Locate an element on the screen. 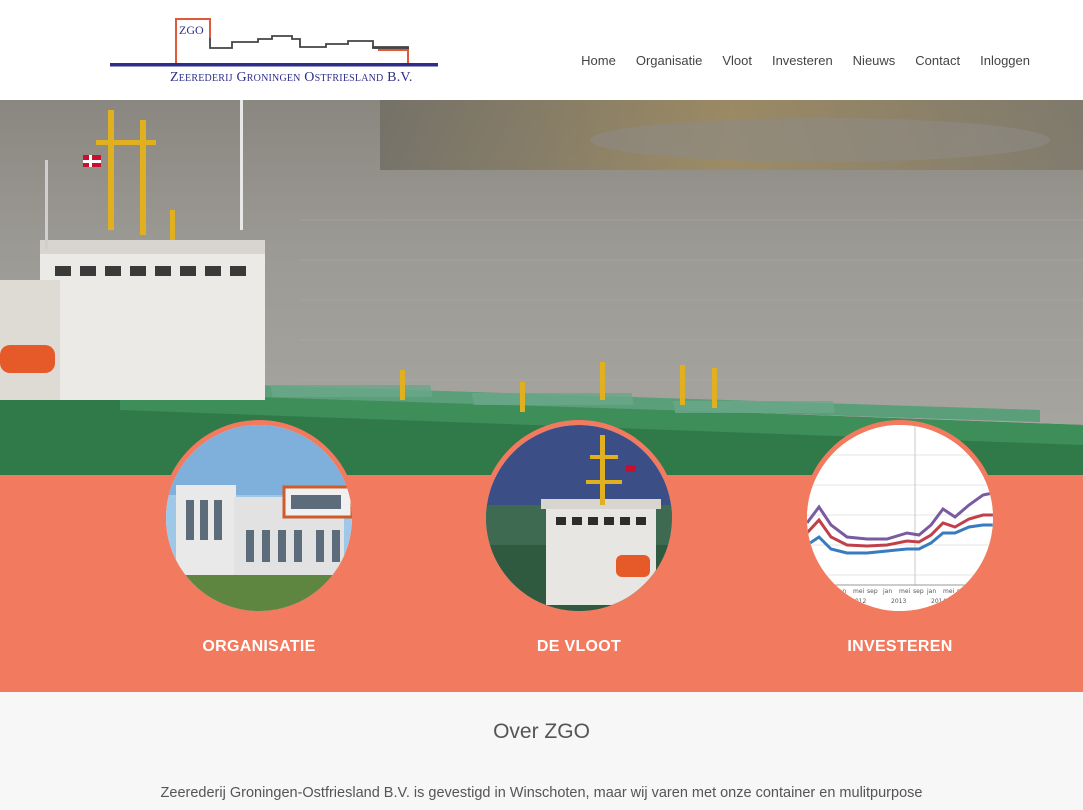  nav-nieuws: Nieuws is located at coordinates (874, 60).